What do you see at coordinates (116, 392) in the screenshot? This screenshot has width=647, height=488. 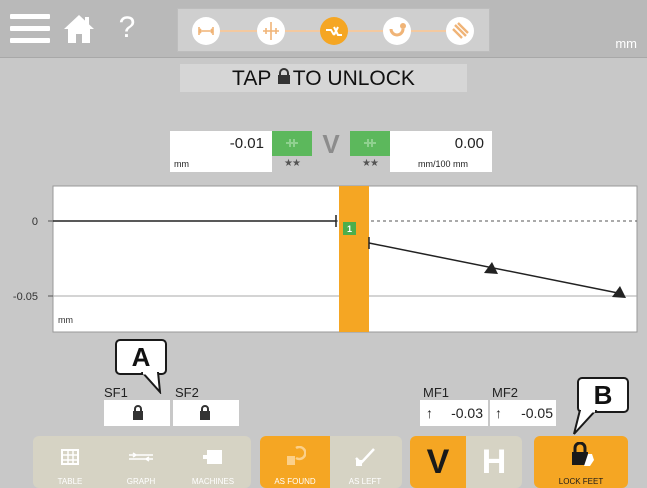 I see `sf1-label: SF1` at bounding box center [116, 392].